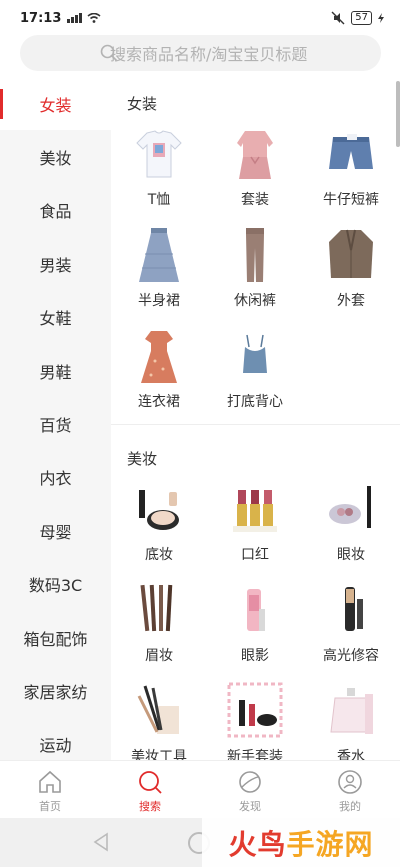 The width and height of the screenshot is (400, 867). What do you see at coordinates (350, 806) in the screenshot?
I see `tab-label: 我的` at bounding box center [350, 806].